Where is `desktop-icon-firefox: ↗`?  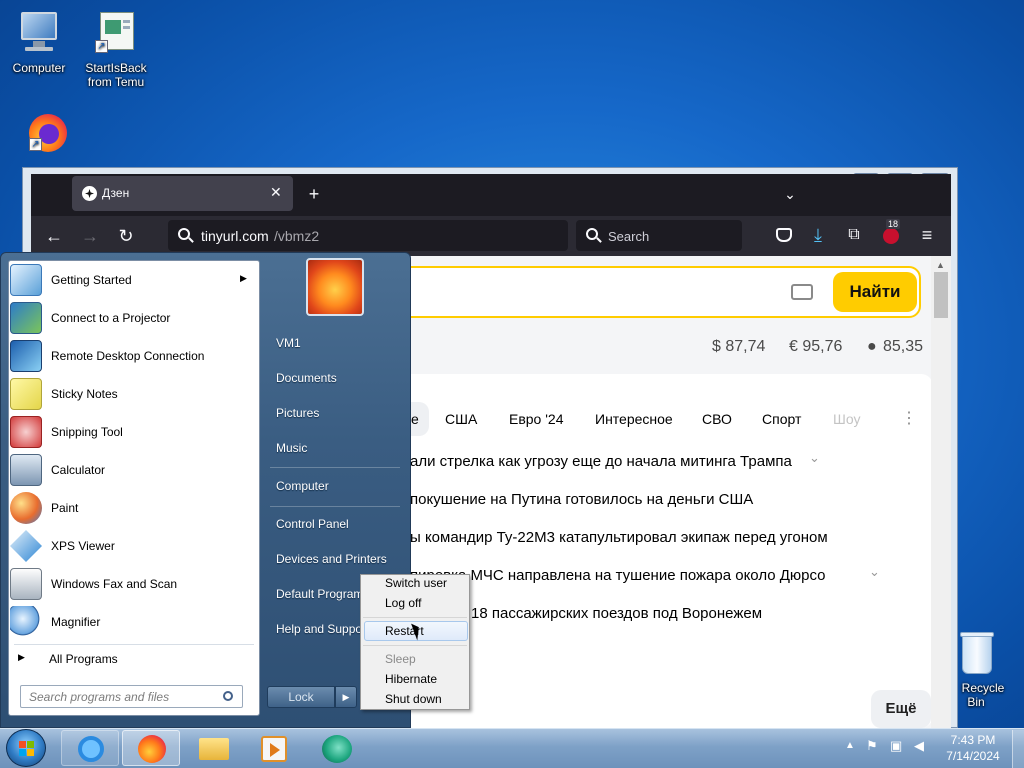
desktop-icon-firefox: ↗ is located at coordinates (39, 133).